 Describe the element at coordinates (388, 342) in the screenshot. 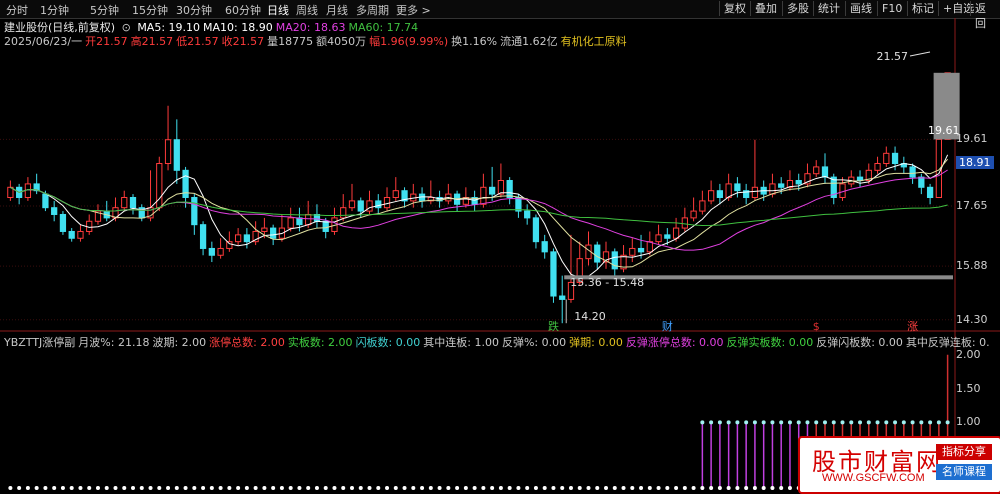

I see `indicator-item-5: 闪板数: 0.00` at that location.